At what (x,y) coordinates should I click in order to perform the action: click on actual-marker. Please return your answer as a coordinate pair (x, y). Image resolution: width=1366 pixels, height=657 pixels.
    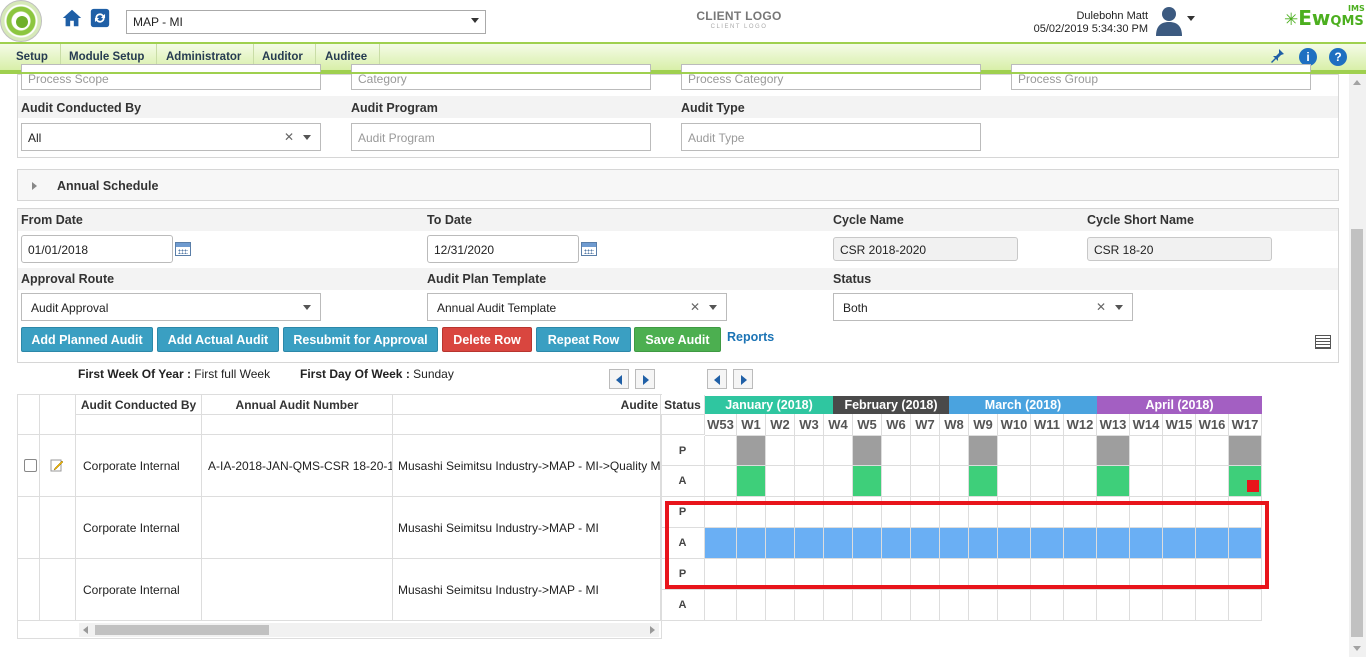
    Looking at the image, I should click on (1253, 486).